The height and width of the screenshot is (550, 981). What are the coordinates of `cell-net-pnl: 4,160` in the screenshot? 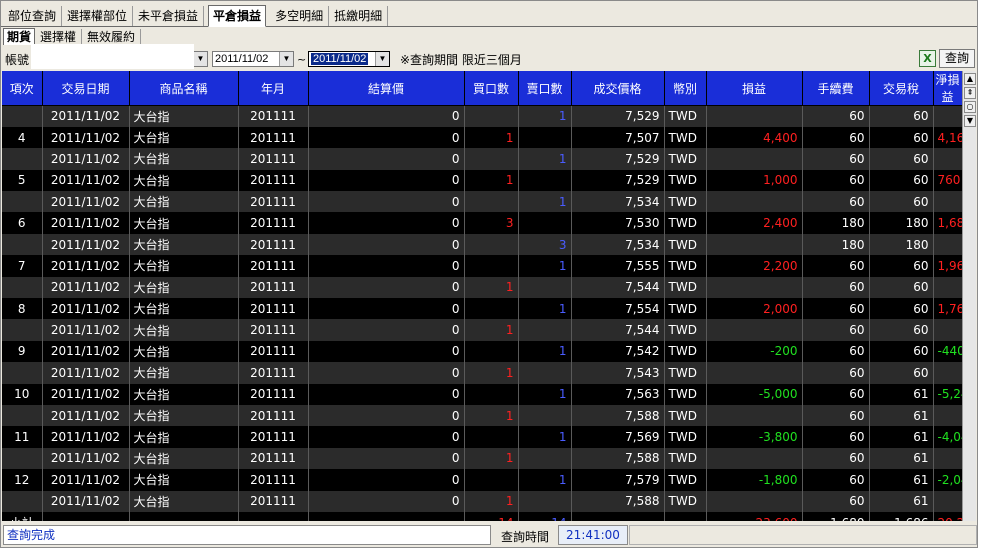 It's located at (947, 137).